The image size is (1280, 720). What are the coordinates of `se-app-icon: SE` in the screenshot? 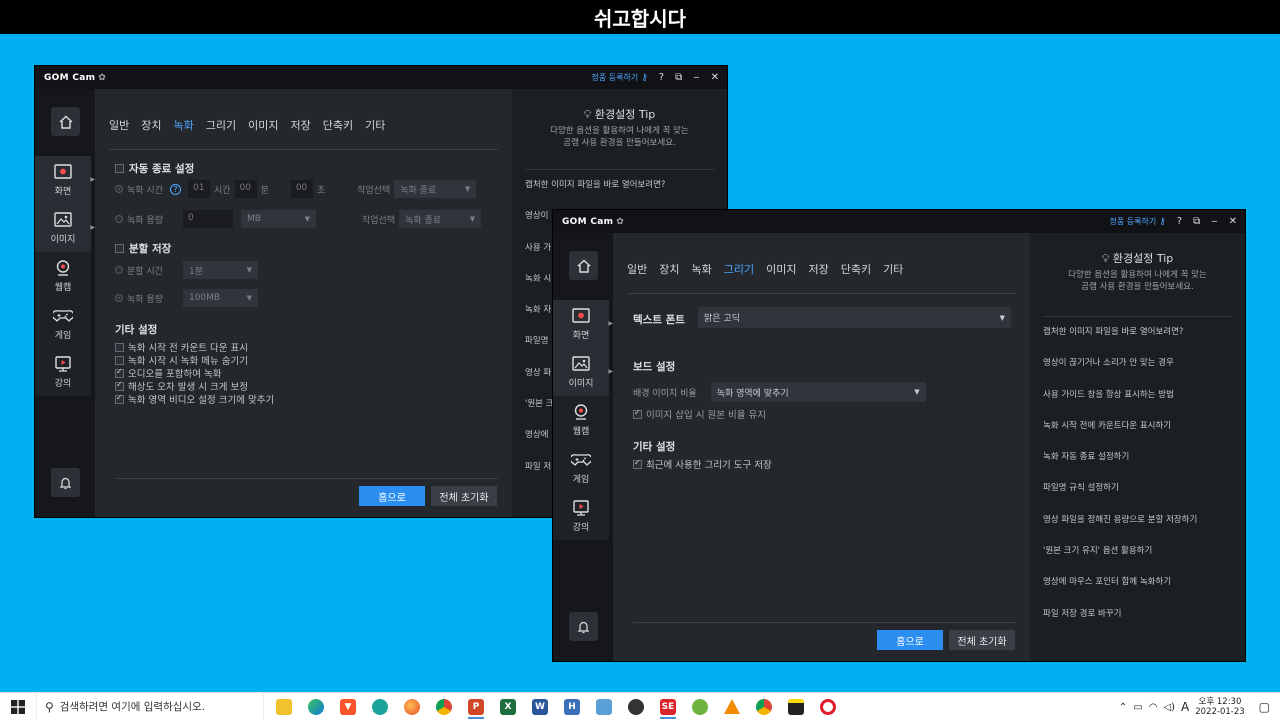 It's located at (668, 707).